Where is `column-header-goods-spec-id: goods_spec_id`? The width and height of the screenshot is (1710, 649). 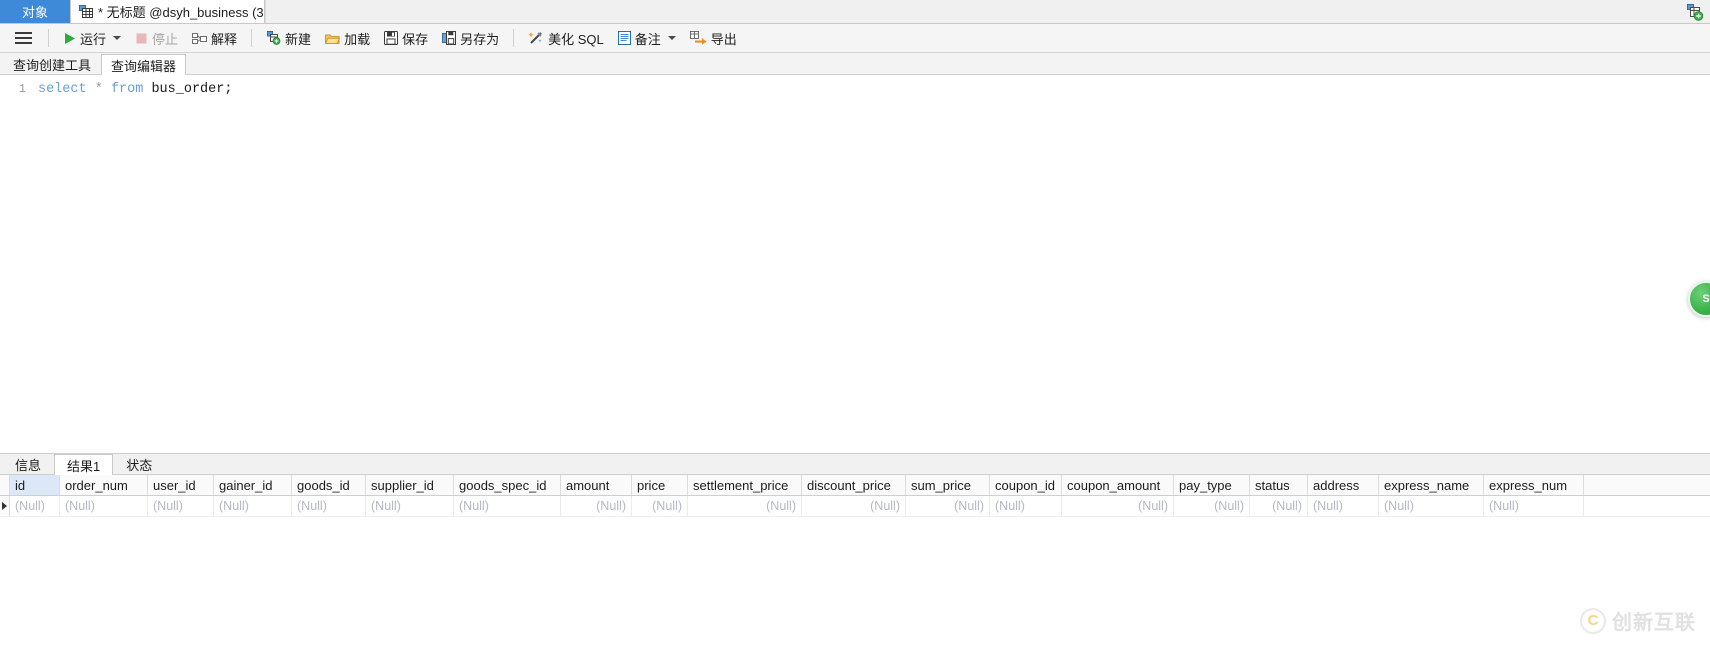
column-header-goods-spec-id: goods_spec_id is located at coordinates (507, 485).